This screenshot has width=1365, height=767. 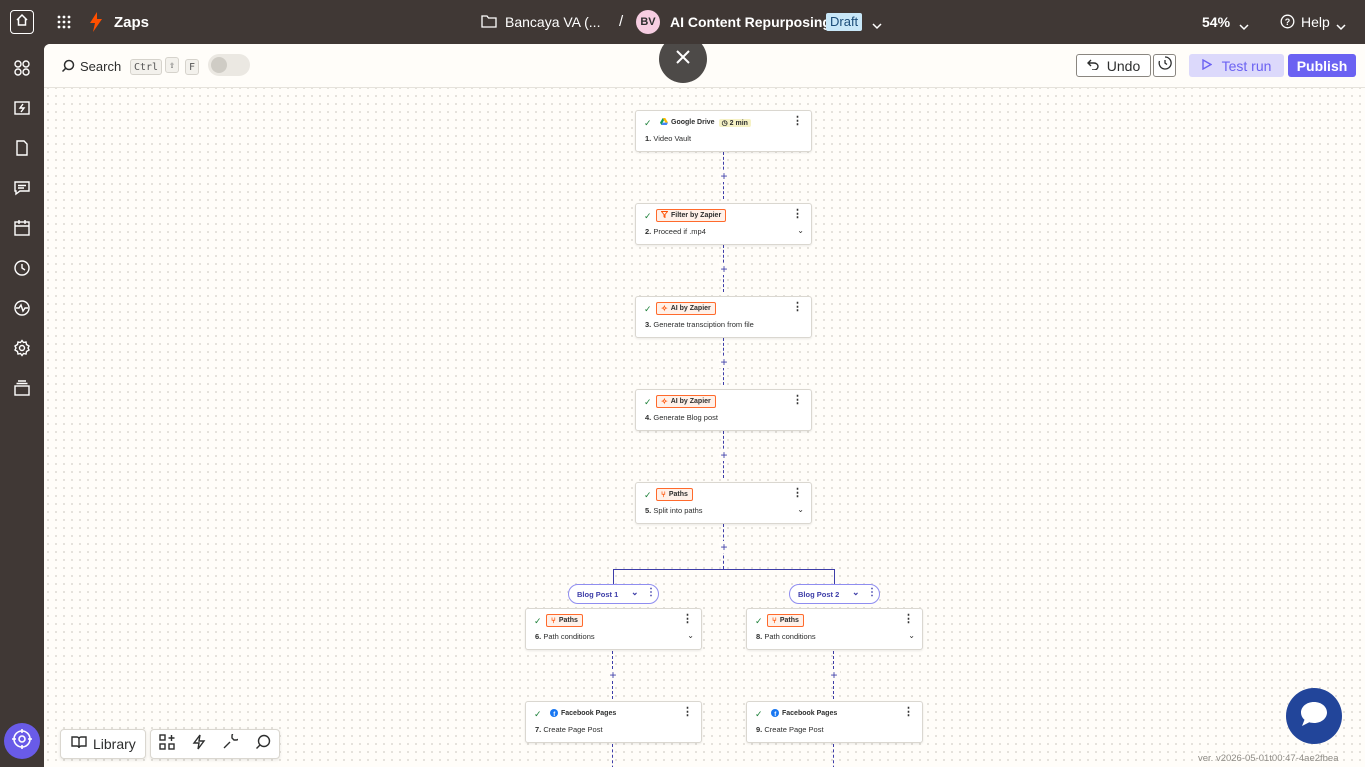 What do you see at coordinates (22, 741) in the screenshot?
I see `copilot-button` at bounding box center [22, 741].